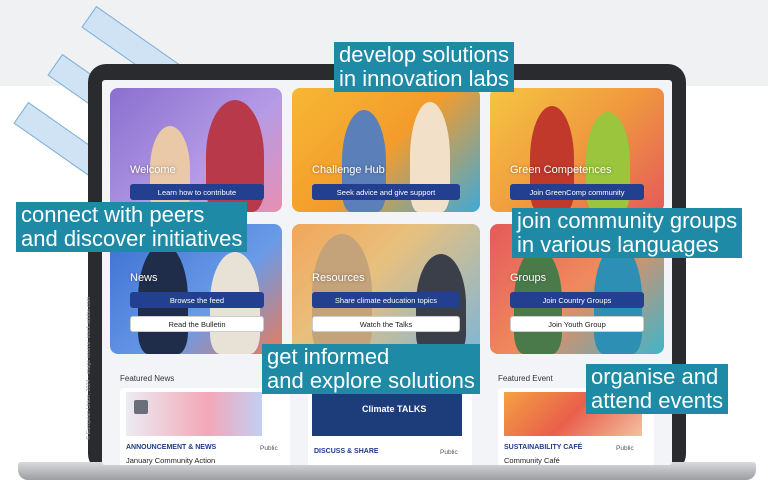 This screenshot has width=768, height=480. What do you see at coordinates (386, 324) in the screenshot?
I see `watch-talks-button: Watch the Talks` at bounding box center [386, 324].